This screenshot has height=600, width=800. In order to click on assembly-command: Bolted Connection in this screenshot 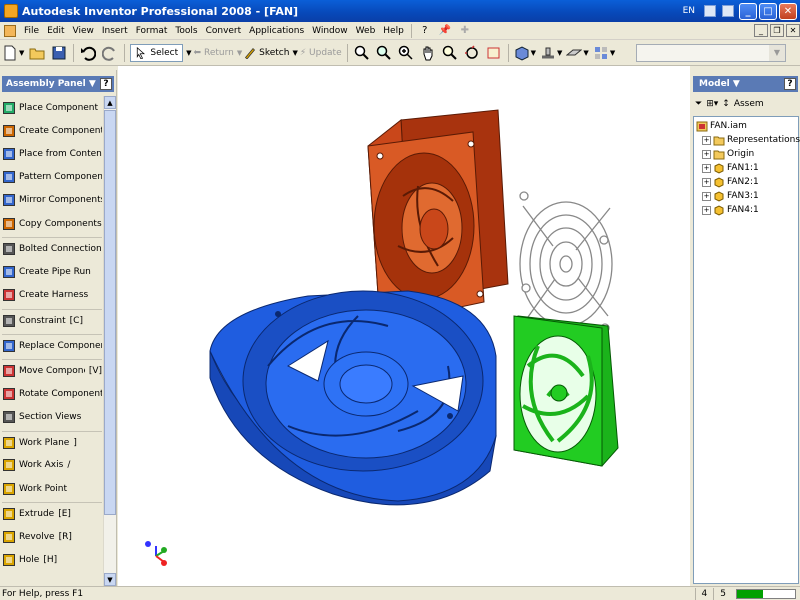, I will do `click(52, 248)`.